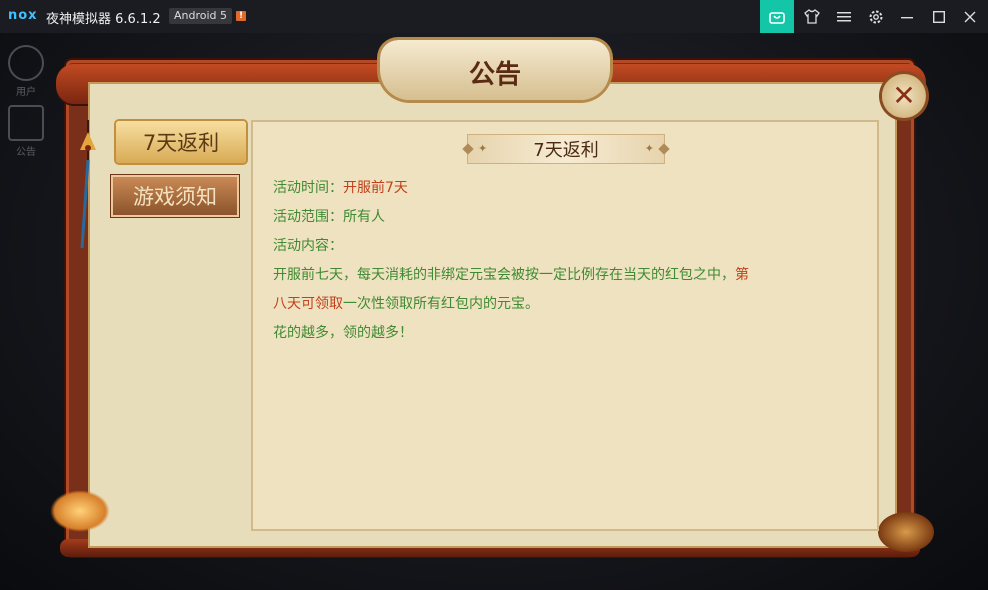 The image size is (988, 590). Describe the element at coordinates (494, 75) in the screenshot. I see `dialog-title: 公告` at that location.